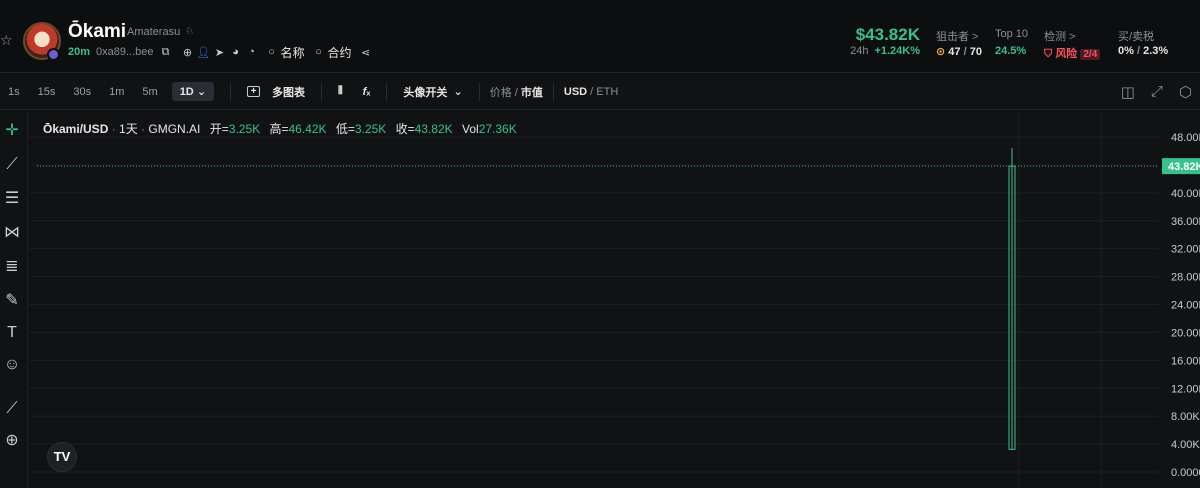 The height and width of the screenshot is (488, 1200). What do you see at coordinates (12, 365) in the screenshot?
I see `emoji-icon: ☺` at bounding box center [12, 365].